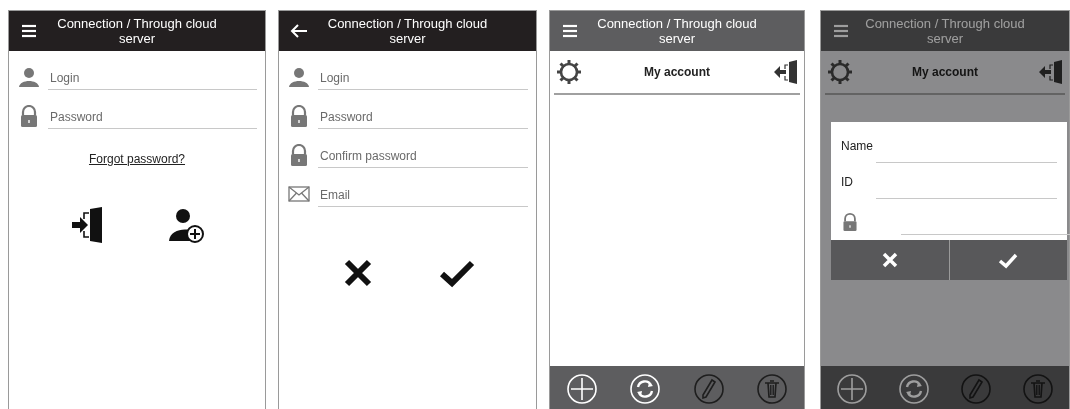  Describe the element at coordinates (847, 182) in the screenshot. I see `field-label: ID` at that location.